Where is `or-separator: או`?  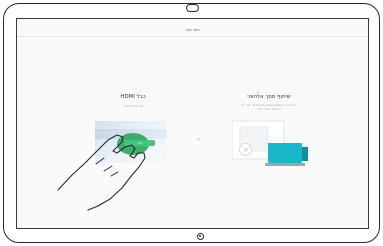
or-separator: או is located at coordinates (199, 138).